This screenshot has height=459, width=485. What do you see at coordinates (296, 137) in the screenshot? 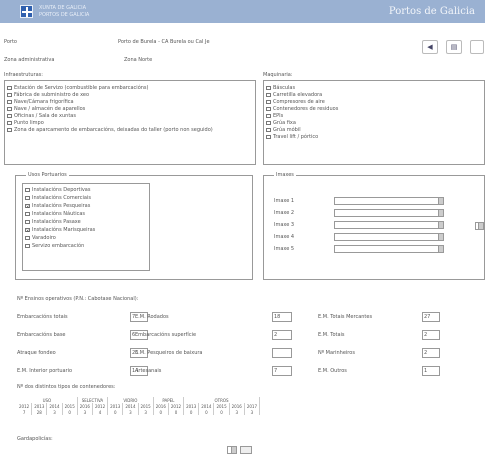
I see `maquinaria-item-label: Travel lift / pórtico` at bounding box center [296, 137].